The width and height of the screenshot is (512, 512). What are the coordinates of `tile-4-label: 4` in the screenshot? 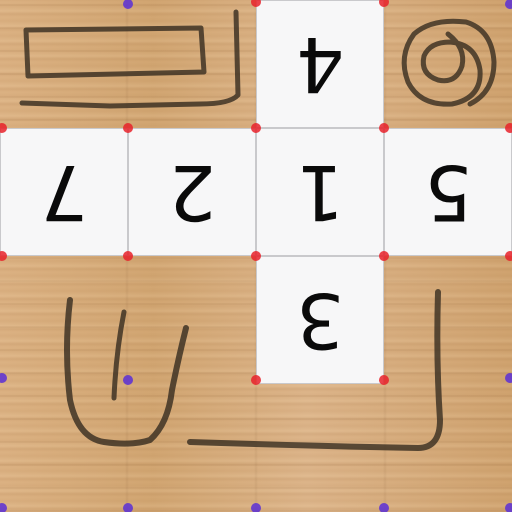 It's located at (320, 64).